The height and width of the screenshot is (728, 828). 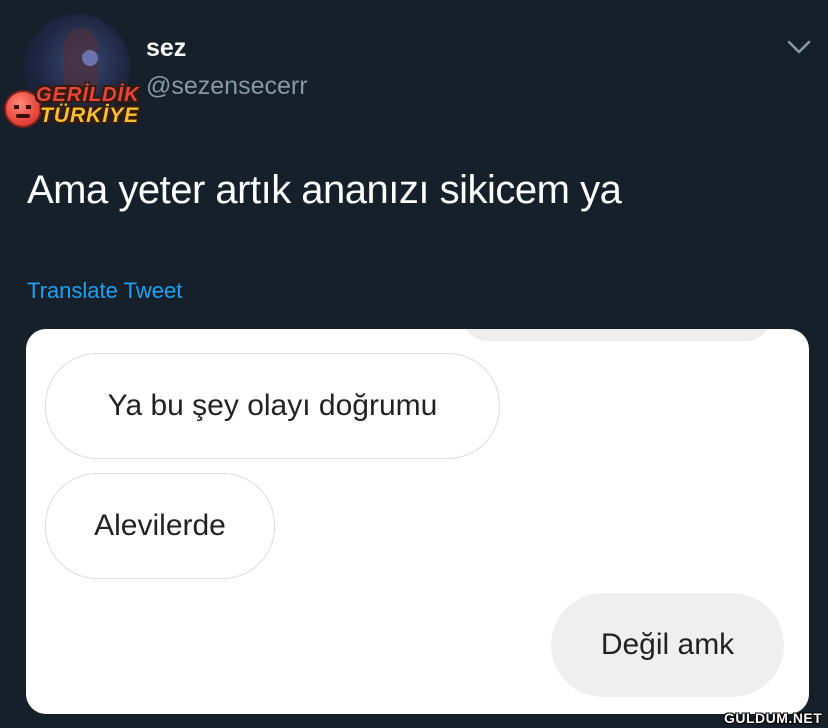 What do you see at coordinates (160, 526) in the screenshot?
I see `received-message-bubble: Alevilerde` at bounding box center [160, 526].